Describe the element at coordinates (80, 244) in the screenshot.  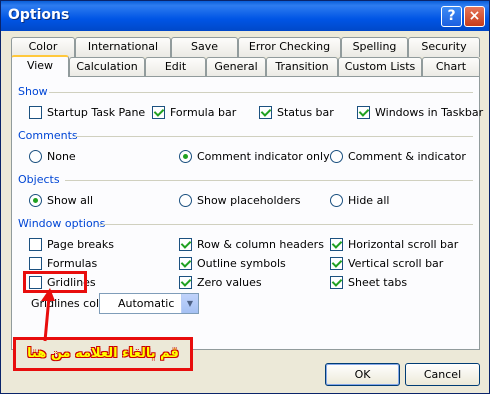
I see `checkbox-label: Page breaks` at that location.